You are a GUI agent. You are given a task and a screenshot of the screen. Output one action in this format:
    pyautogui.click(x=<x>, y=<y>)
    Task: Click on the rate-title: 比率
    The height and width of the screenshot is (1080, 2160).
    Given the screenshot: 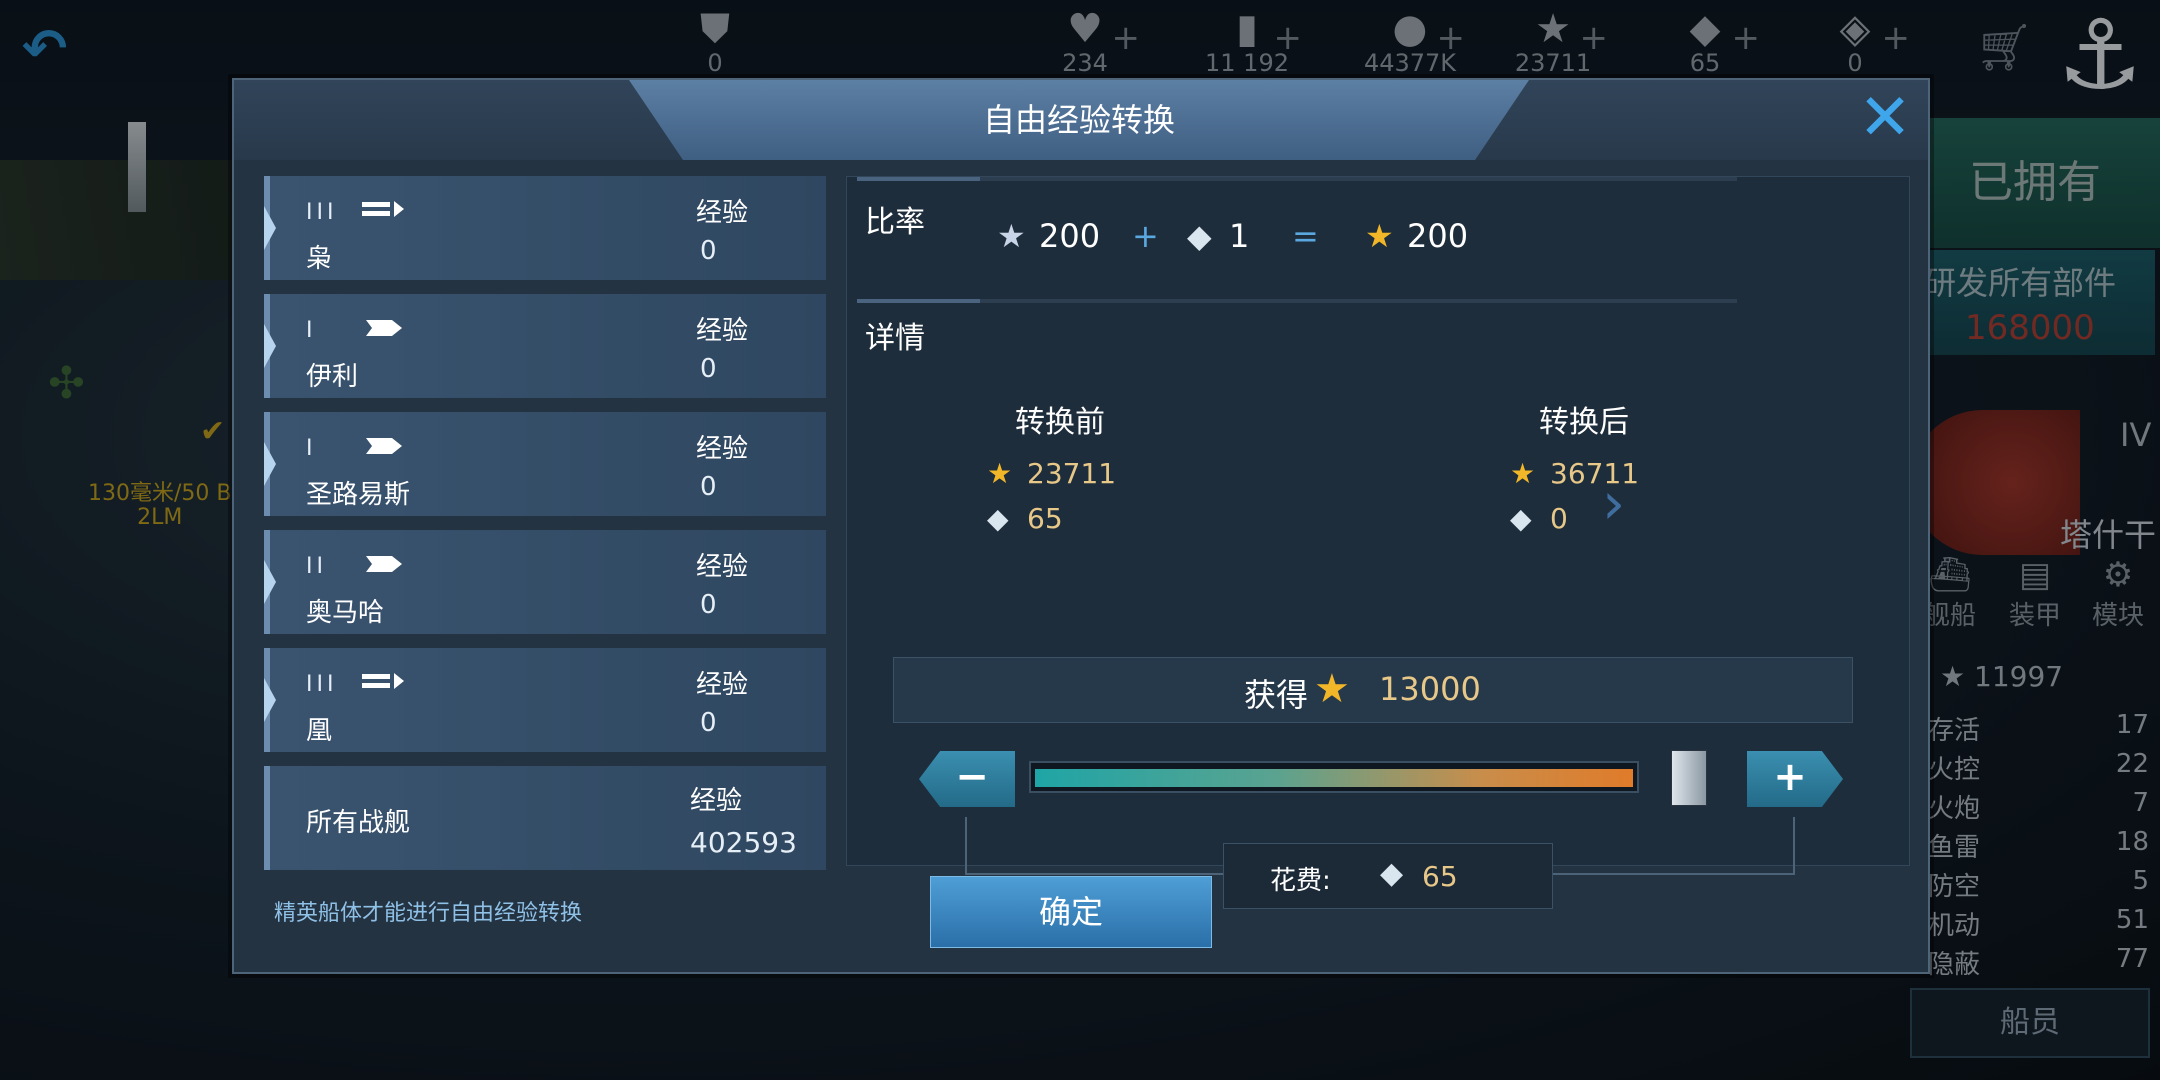 What is the action you would take?
    pyautogui.click(x=895, y=222)
    